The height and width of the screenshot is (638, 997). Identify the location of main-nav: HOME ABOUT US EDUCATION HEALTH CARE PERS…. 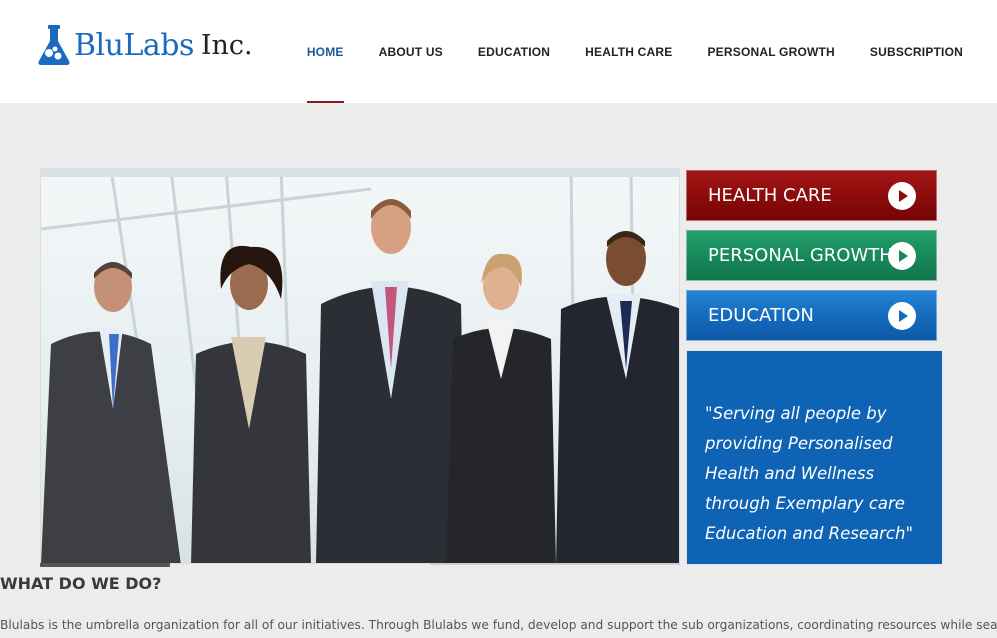
(617, 51).